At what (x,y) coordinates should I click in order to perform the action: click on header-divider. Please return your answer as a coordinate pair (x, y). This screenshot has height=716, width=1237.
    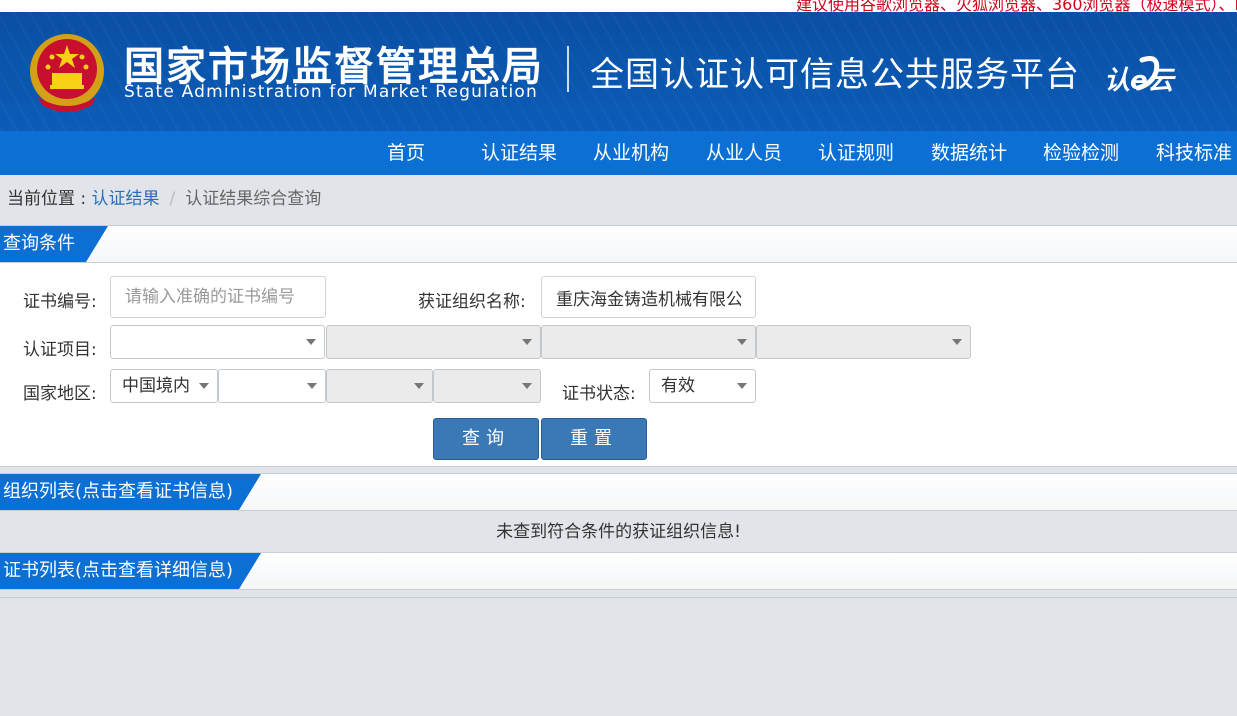
    Looking at the image, I should click on (568, 69).